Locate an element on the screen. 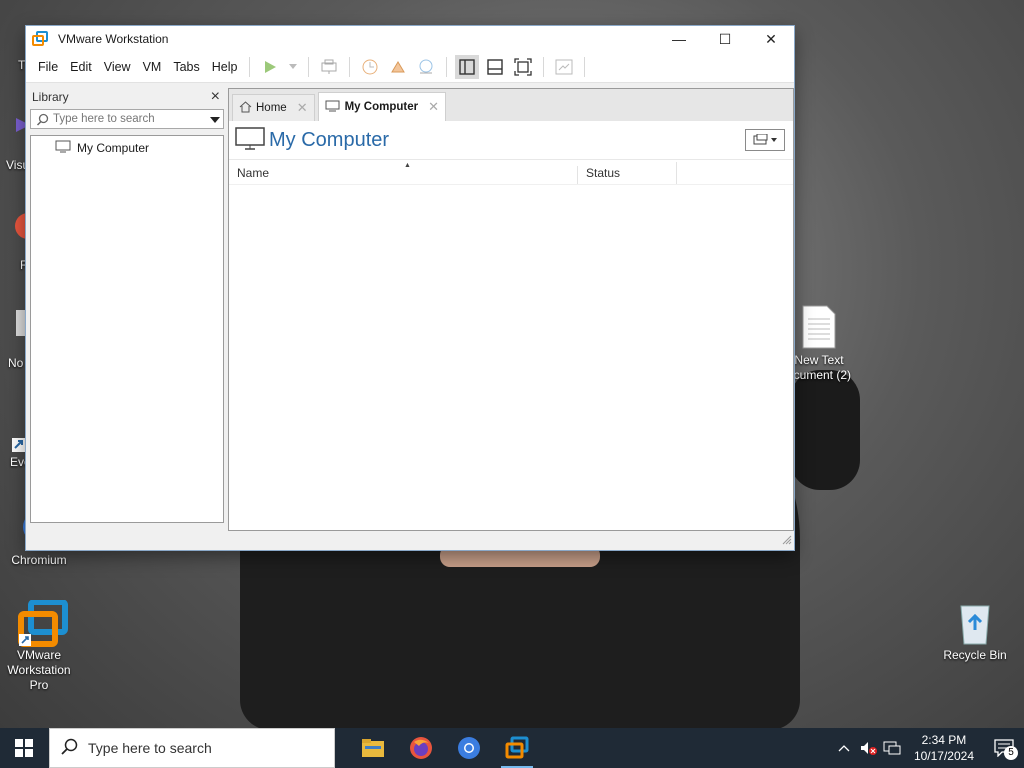 Image resolution: width=1024 pixels, height=768 pixels. taskbar-search-box: Type here to search is located at coordinates (192, 748).